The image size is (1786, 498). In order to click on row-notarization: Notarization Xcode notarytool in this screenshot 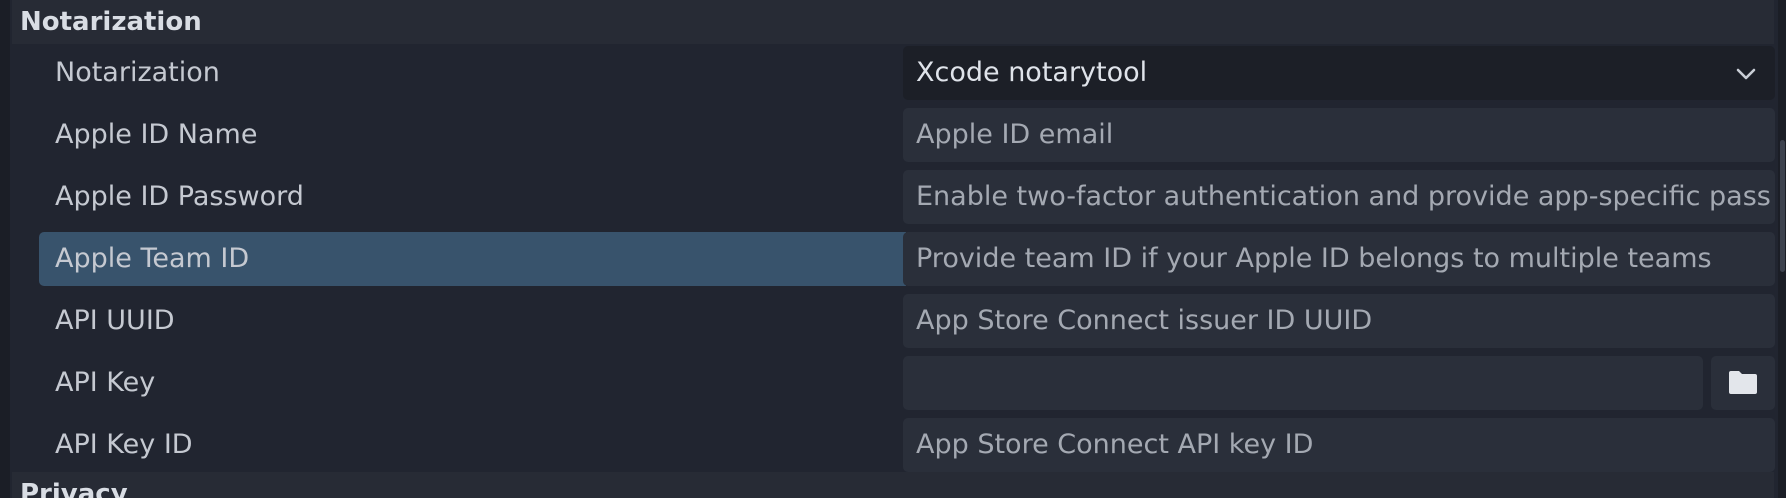, I will do `click(893, 73)`.